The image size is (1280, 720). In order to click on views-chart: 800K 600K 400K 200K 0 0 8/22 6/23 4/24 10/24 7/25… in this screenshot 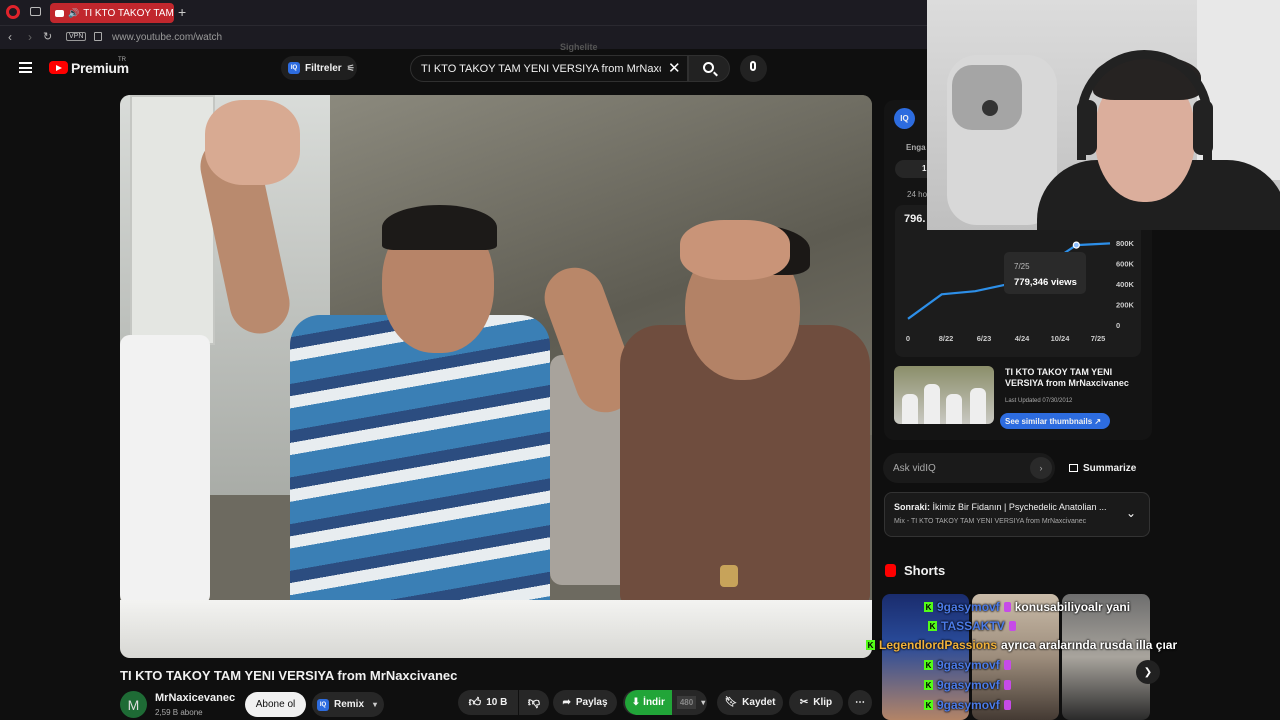, I will do `click(1020, 291)`.